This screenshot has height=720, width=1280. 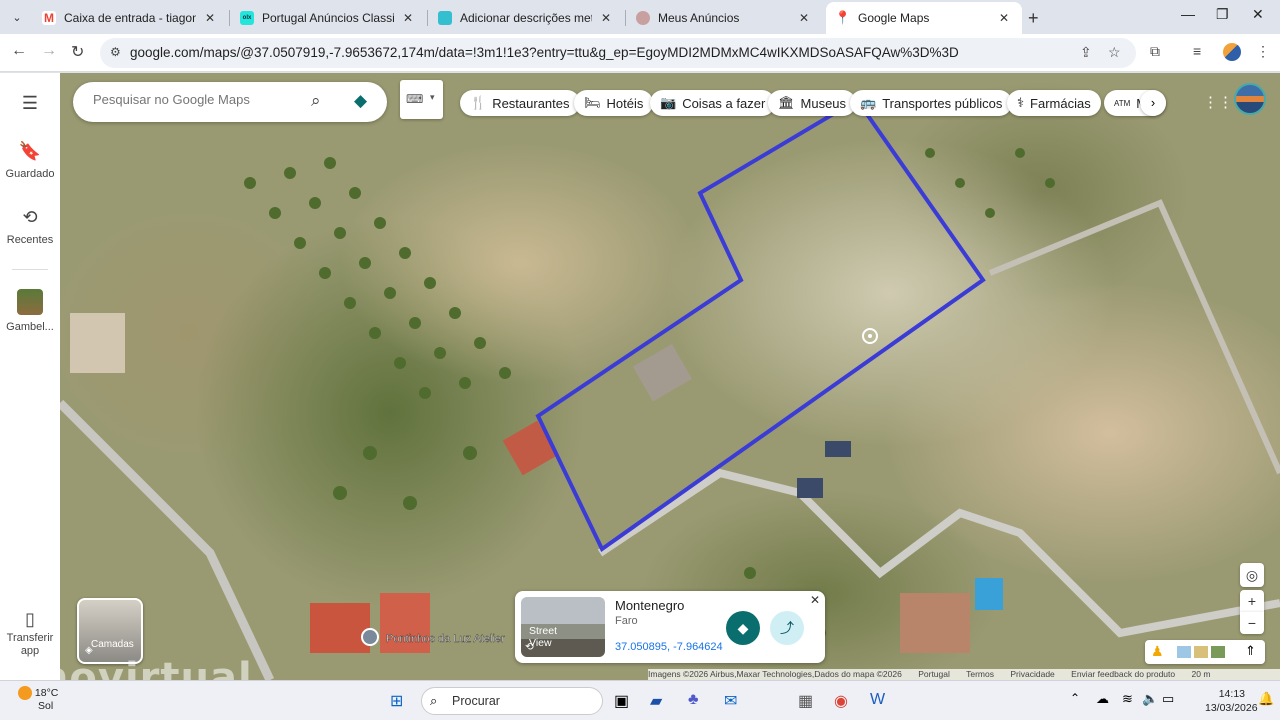 What do you see at coordinates (841, 701) in the screenshot?
I see `chrome-icon: ◉` at bounding box center [841, 701].